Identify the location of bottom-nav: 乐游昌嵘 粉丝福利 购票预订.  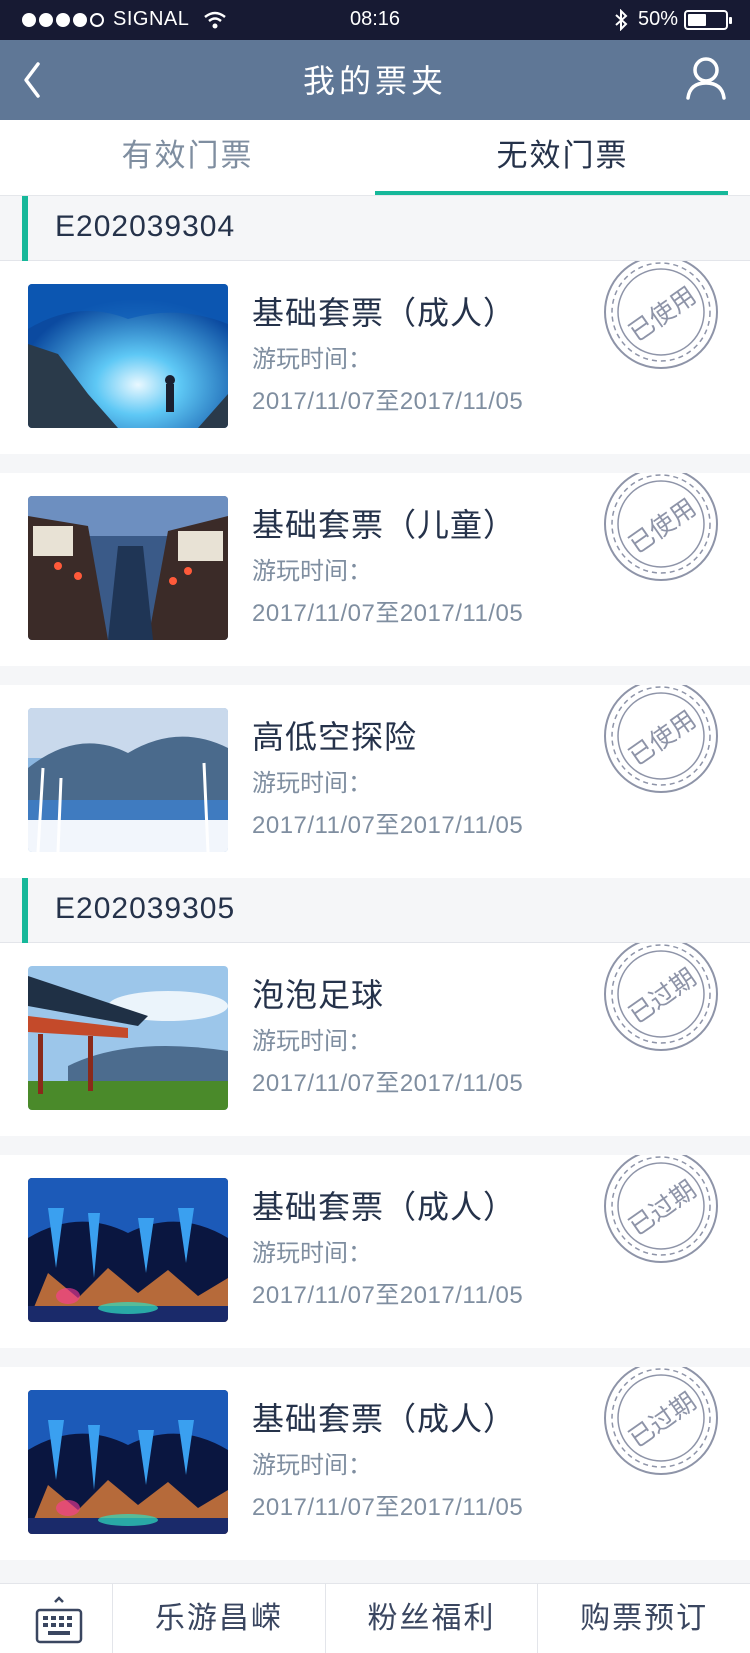
(375, 1618).